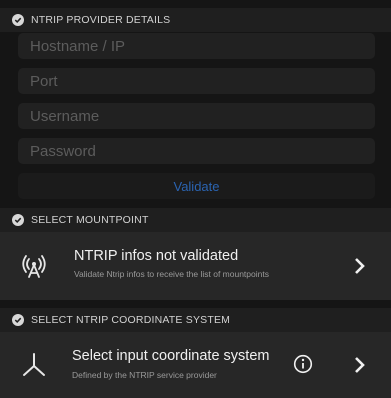 The image size is (391, 398). What do you see at coordinates (156, 256) in the screenshot?
I see `mountpoint-status-title: NTRIP infos not validated` at bounding box center [156, 256].